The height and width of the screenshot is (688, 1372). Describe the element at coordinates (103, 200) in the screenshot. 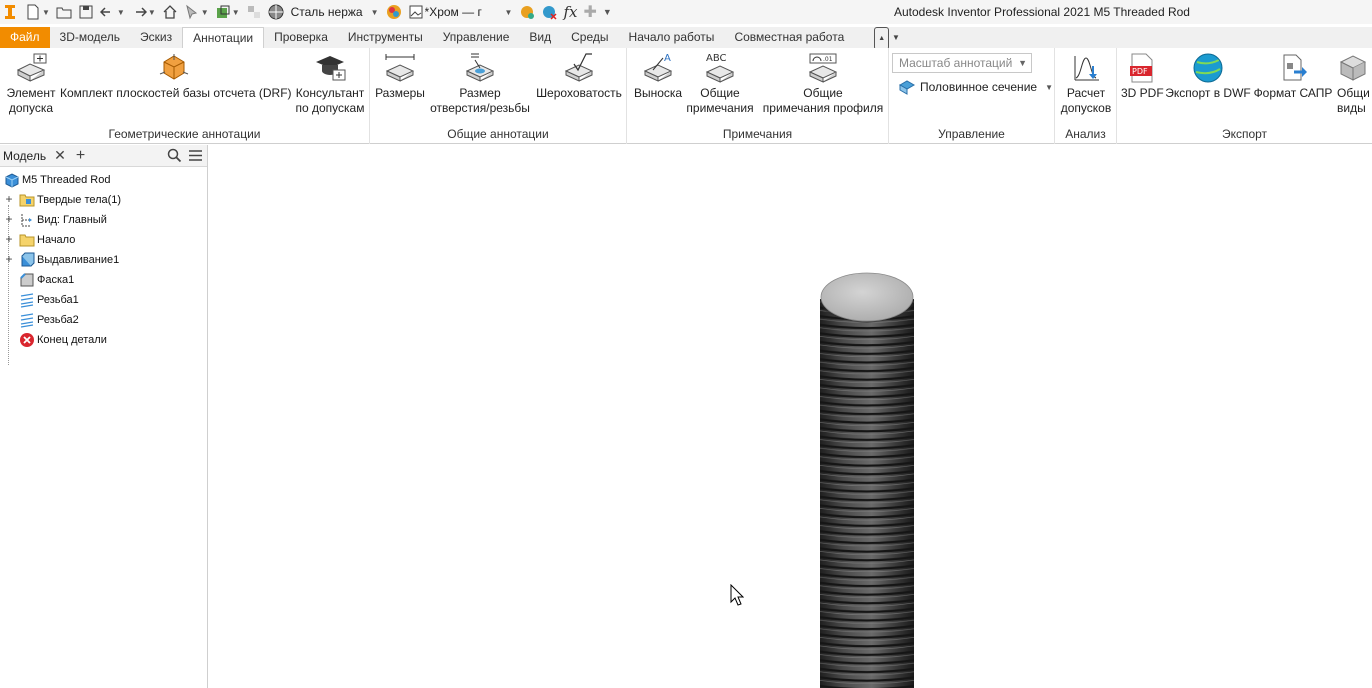

I see `tree-item-solid-bodies: + Твердые тела(1)` at that location.